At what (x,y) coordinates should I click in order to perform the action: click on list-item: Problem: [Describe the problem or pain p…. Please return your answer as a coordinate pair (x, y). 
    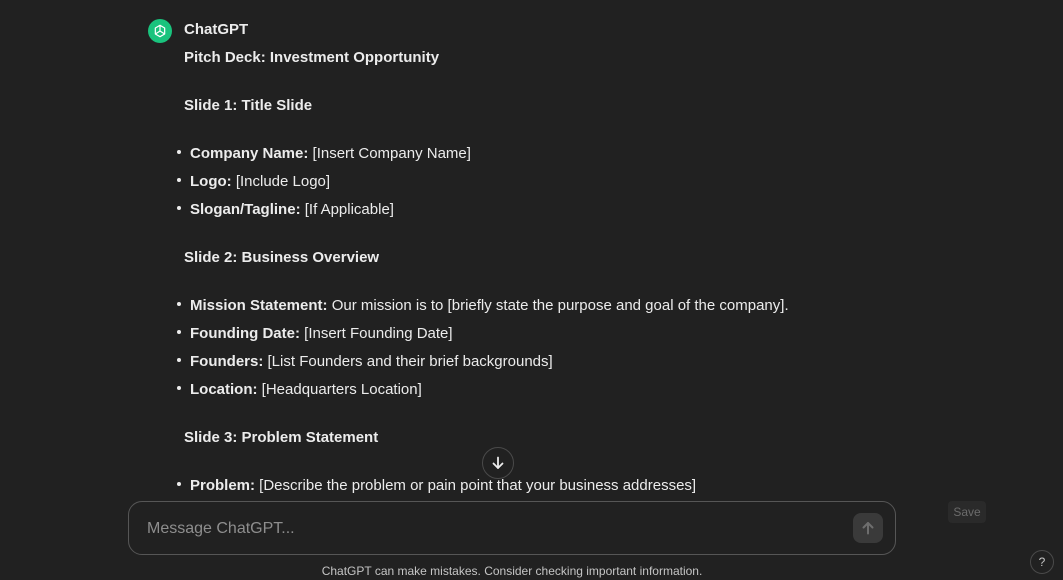
    Looking at the image, I should click on (530, 486).